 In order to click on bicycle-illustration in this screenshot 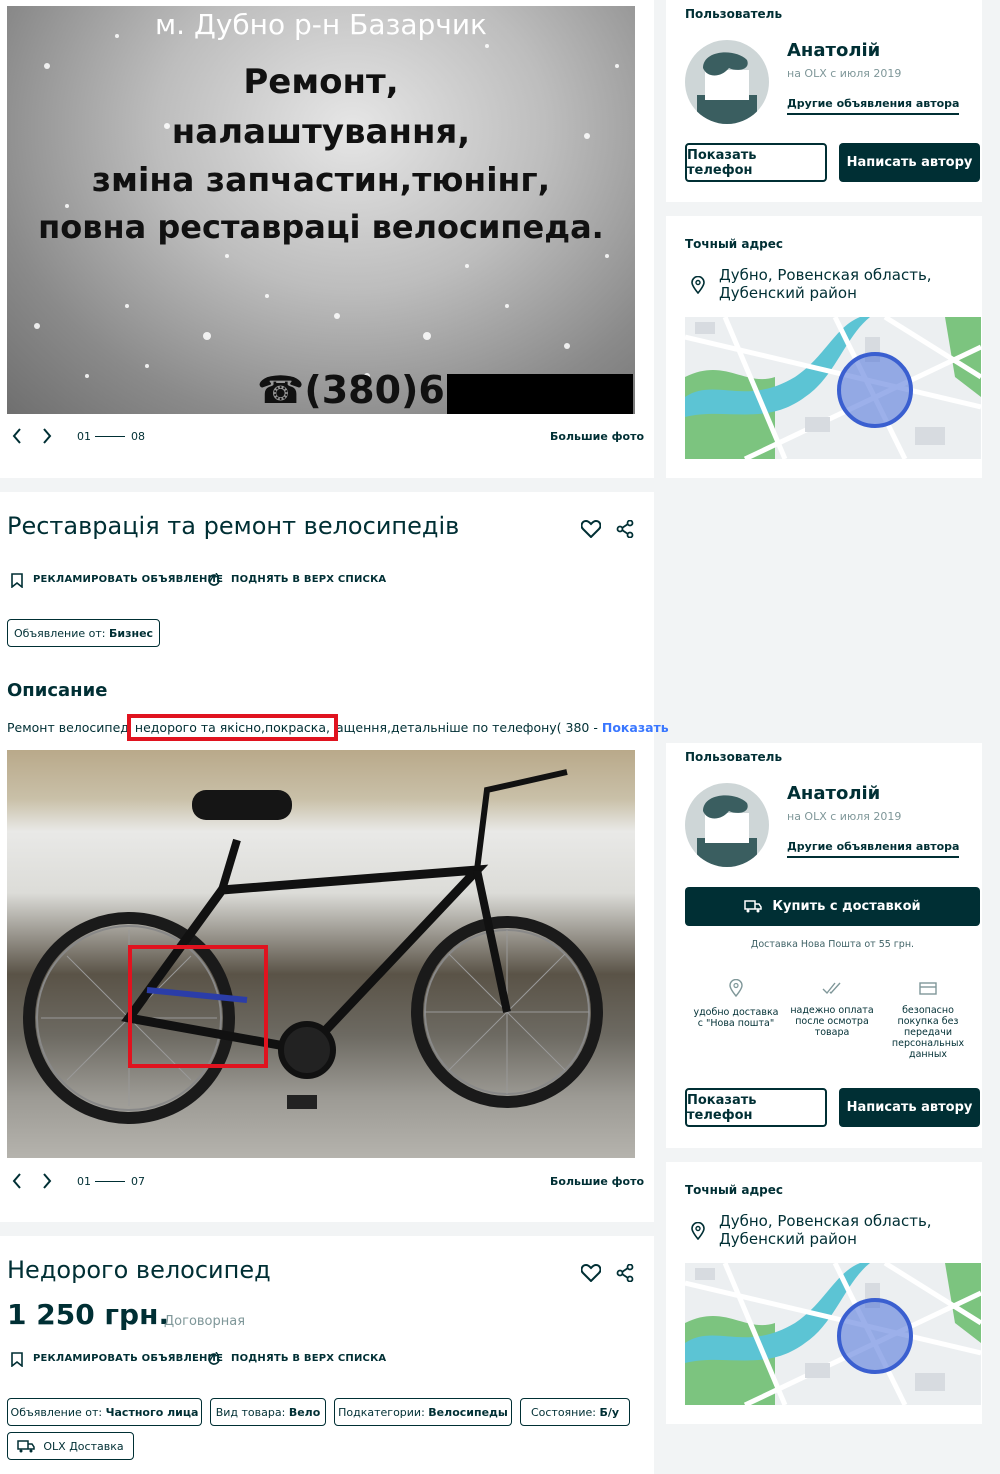, I will do `click(313, 946)`.